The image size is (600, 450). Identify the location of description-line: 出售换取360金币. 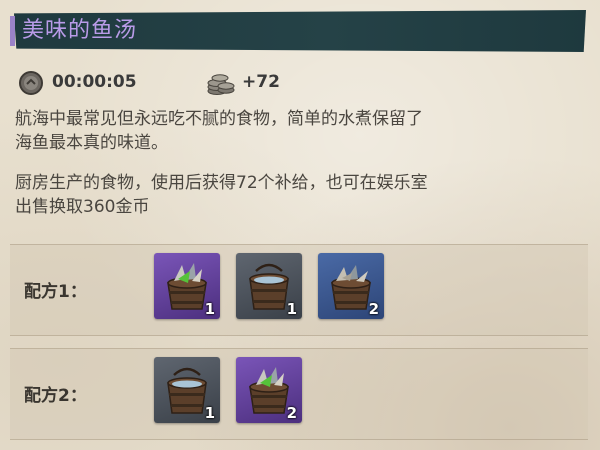
(82, 207).